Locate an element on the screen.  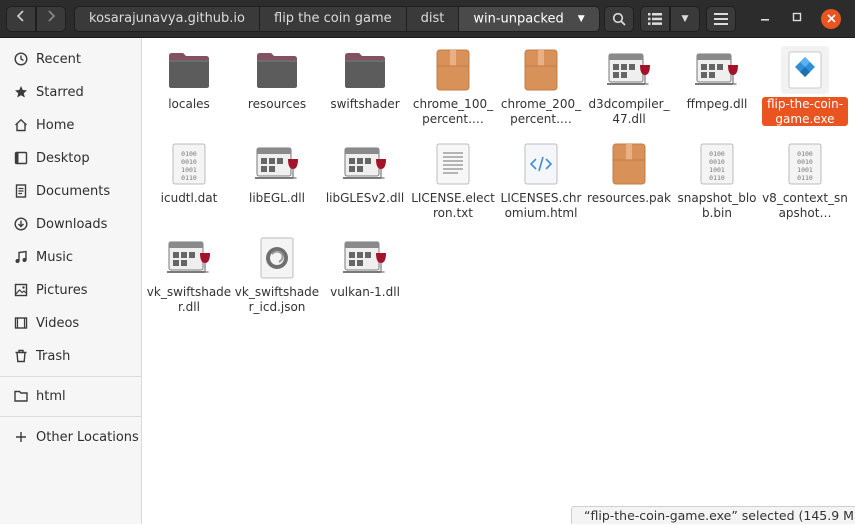
folder-icon is located at coordinates (277, 70).